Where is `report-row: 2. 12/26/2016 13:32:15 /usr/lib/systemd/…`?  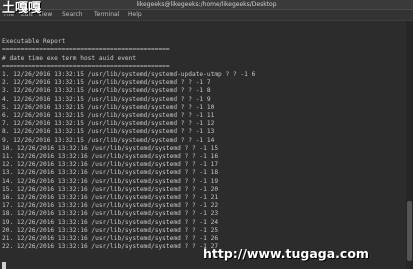
report-row: 2. 12/26/2016 13:32:15 /usr/lib/systemd/… is located at coordinates (106, 82).